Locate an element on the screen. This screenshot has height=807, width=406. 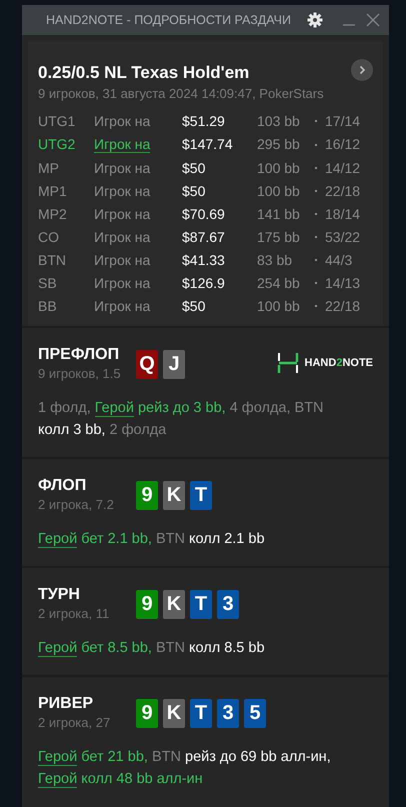
stack-amount: $147.74 is located at coordinates (208, 144).